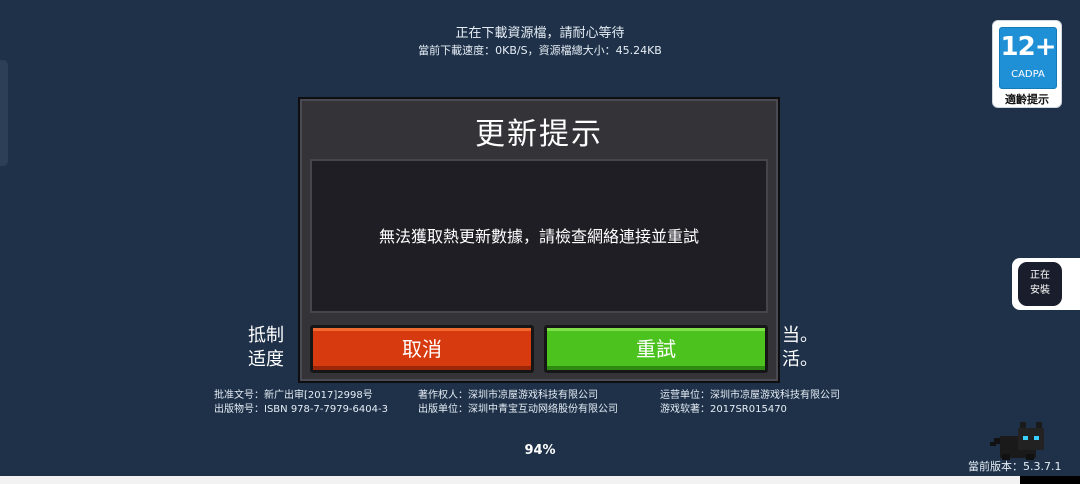  What do you see at coordinates (540, 33) in the screenshot?
I see `download-status-text: 正在下載資源檔，請耐心等待` at bounding box center [540, 33].